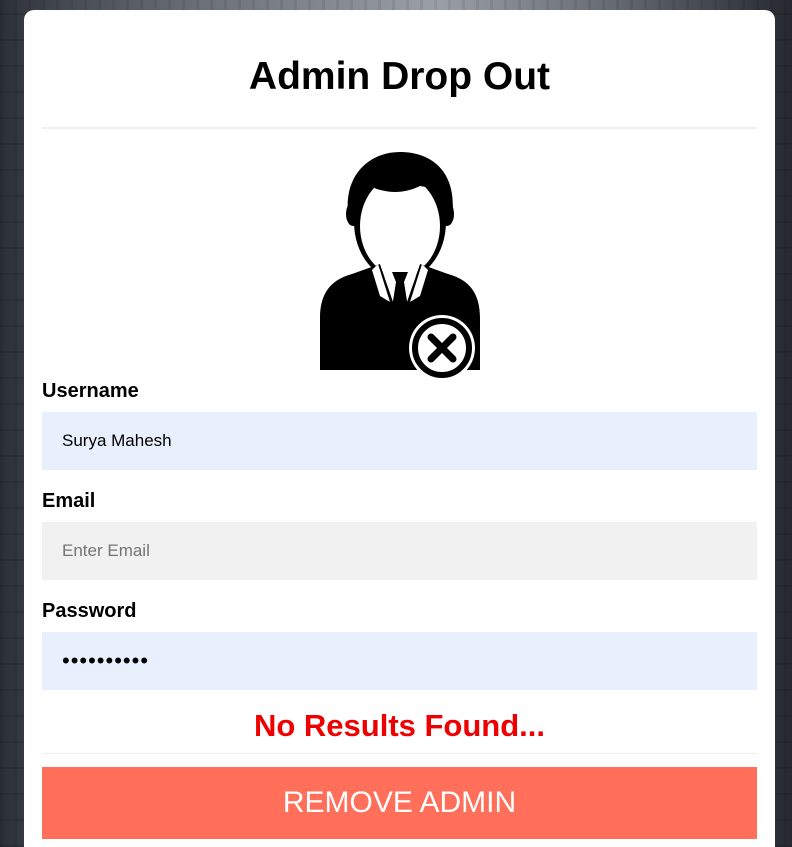  I want to click on password-label: Password, so click(89, 611).